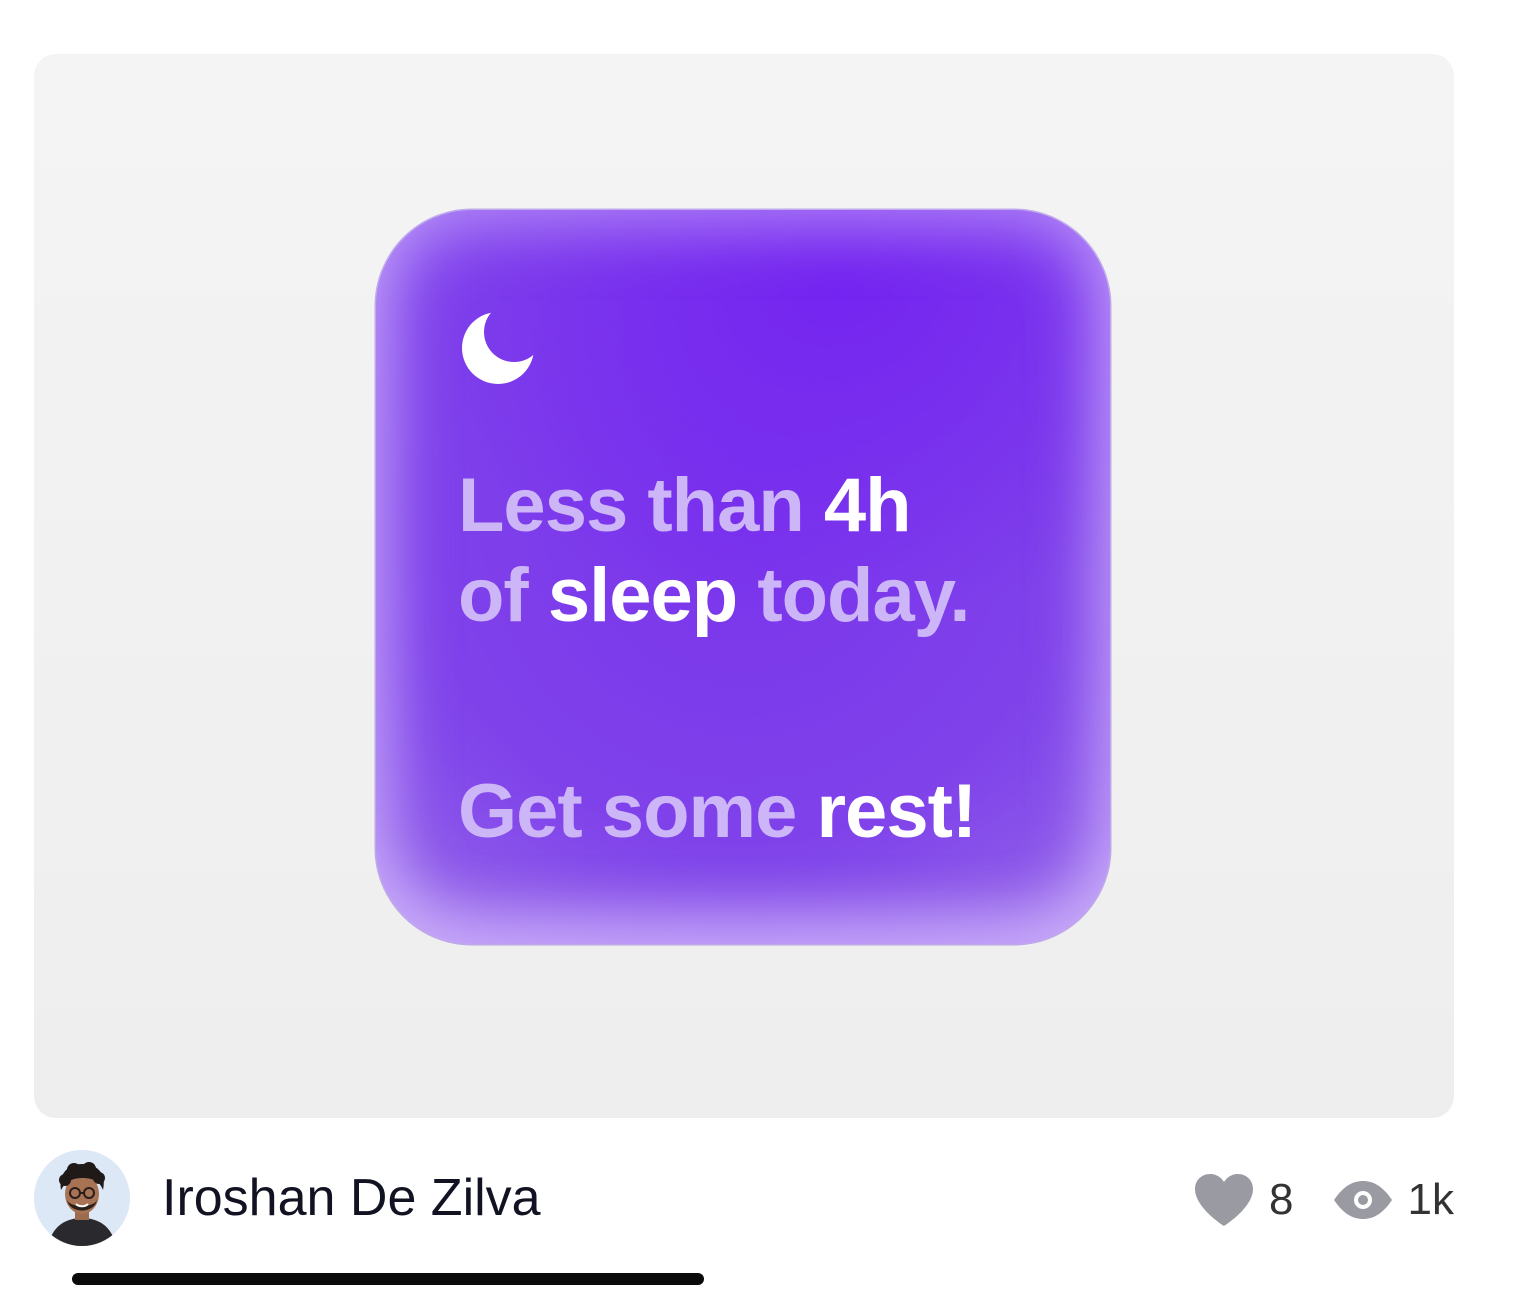 The image size is (1532, 1300). I want to click on shot-footer: Iroshan De Zilva 8 1k, so click(744, 1200).